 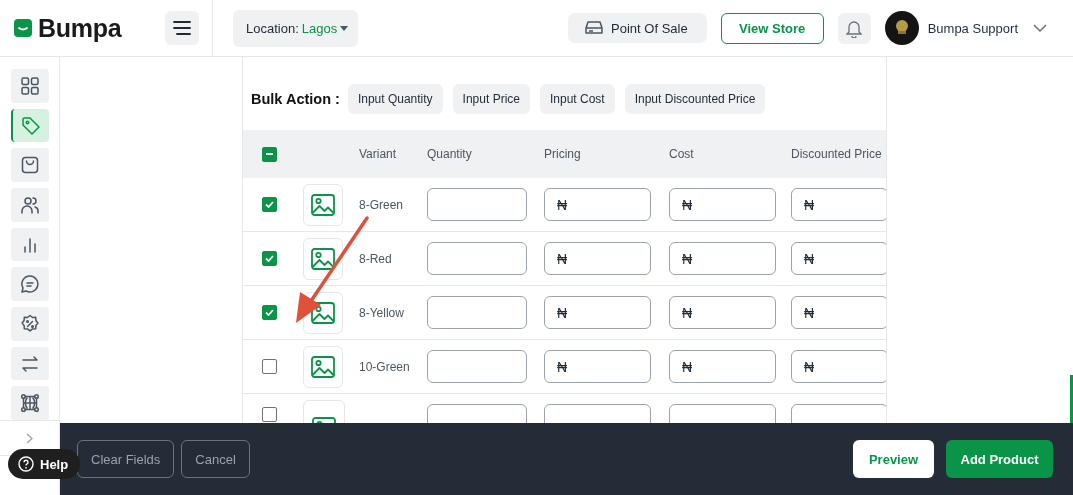 What do you see at coordinates (972, 28) in the screenshot?
I see `user-name: Bumpa Support` at bounding box center [972, 28].